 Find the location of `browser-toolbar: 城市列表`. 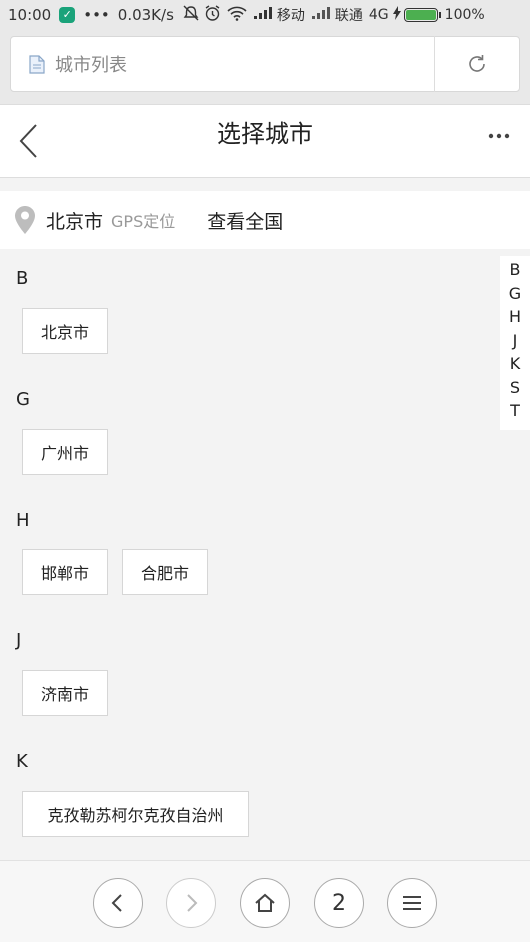

browser-toolbar: 城市列表 is located at coordinates (265, 67).